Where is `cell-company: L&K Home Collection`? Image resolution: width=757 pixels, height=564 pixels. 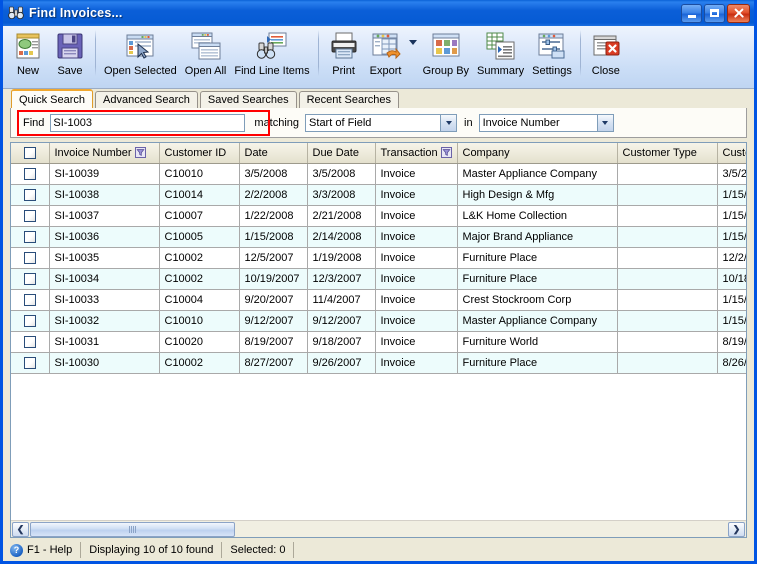
cell-company: L&K Home Collection is located at coordinates (537, 216).